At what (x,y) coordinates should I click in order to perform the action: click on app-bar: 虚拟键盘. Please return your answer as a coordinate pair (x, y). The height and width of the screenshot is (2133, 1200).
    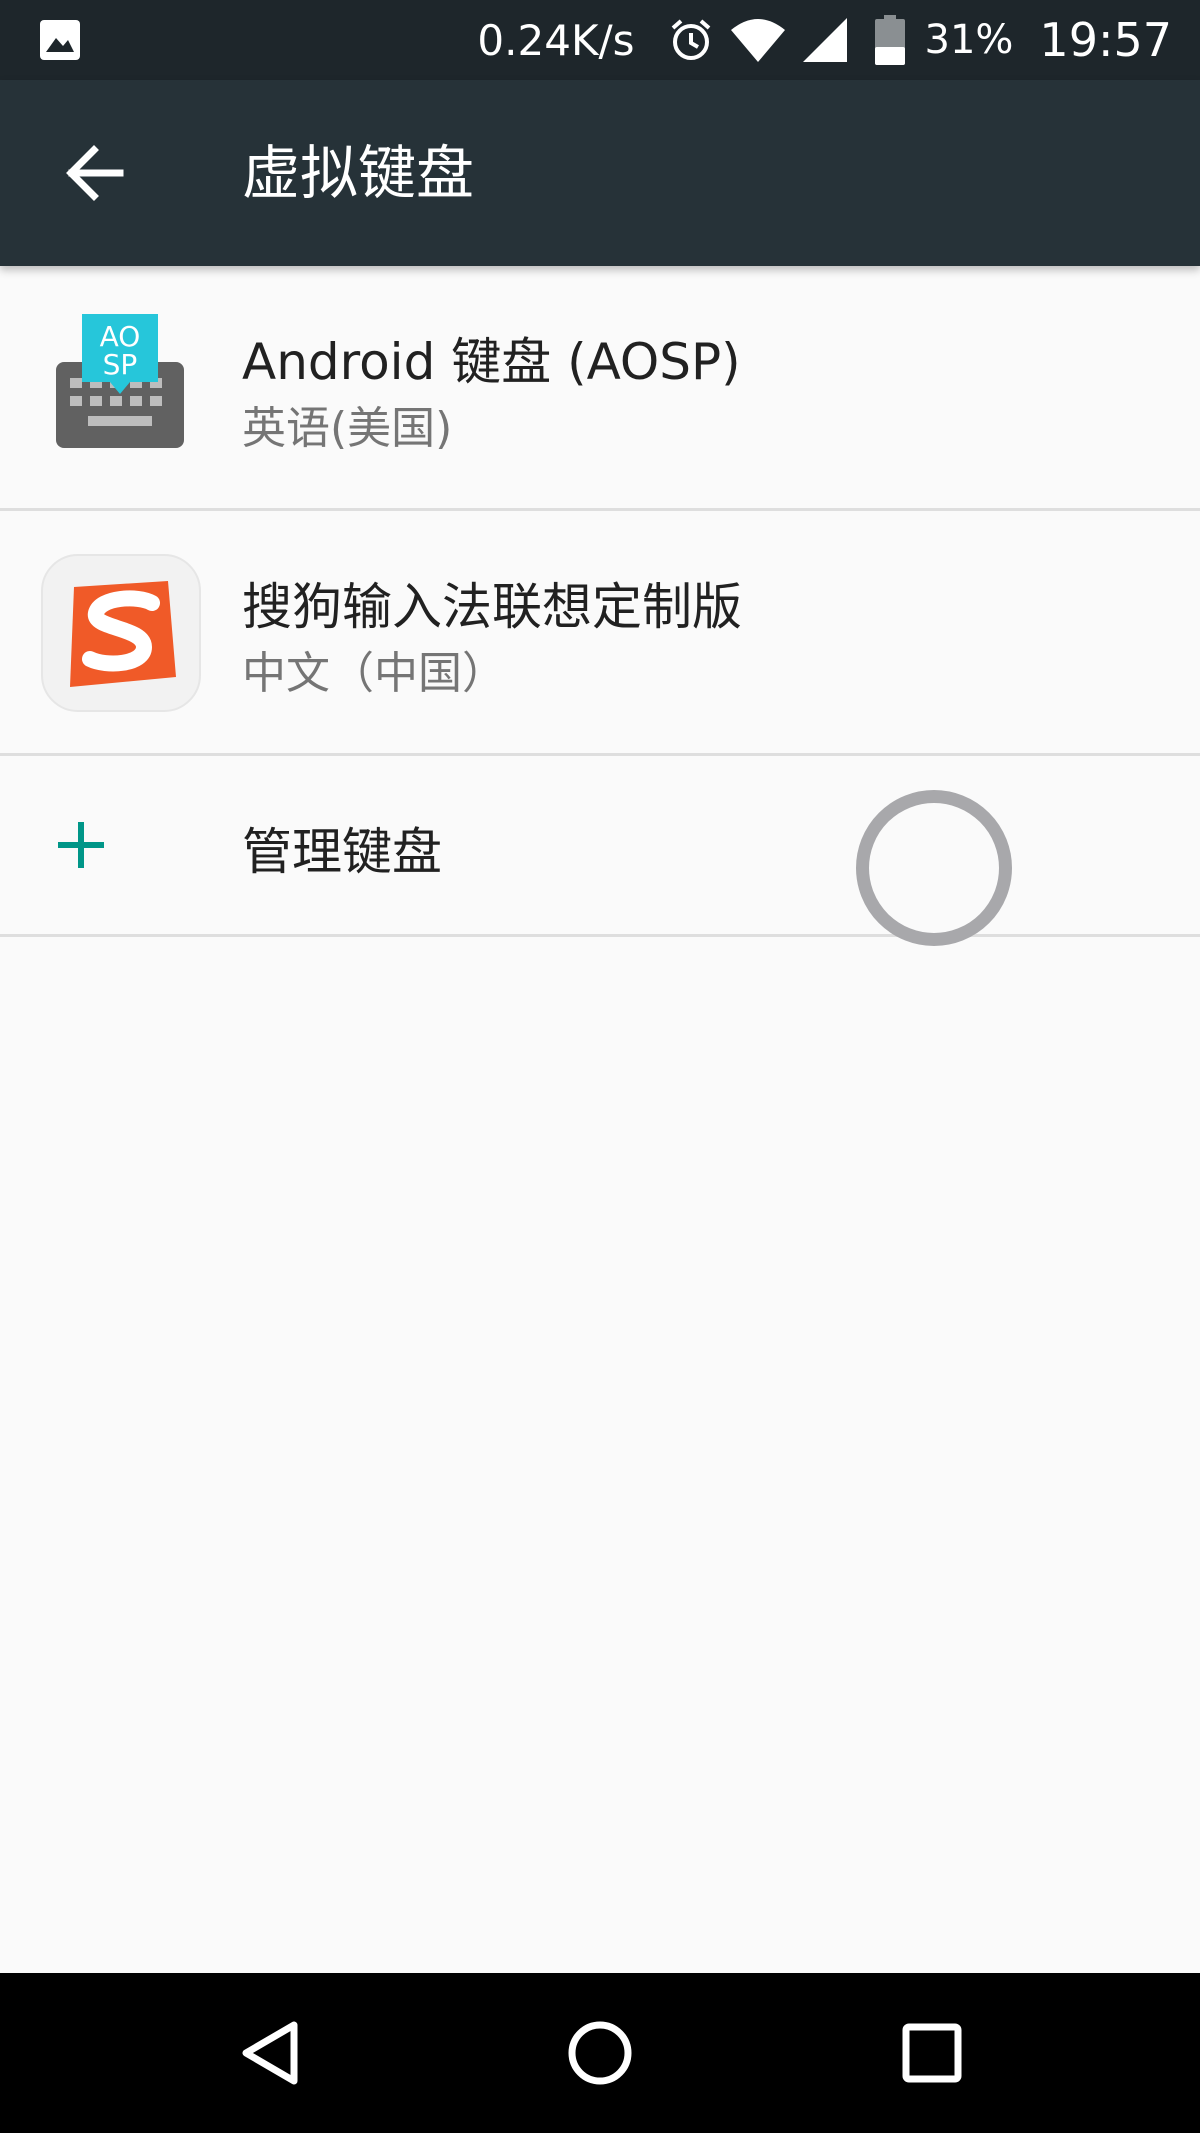
    Looking at the image, I should click on (600, 173).